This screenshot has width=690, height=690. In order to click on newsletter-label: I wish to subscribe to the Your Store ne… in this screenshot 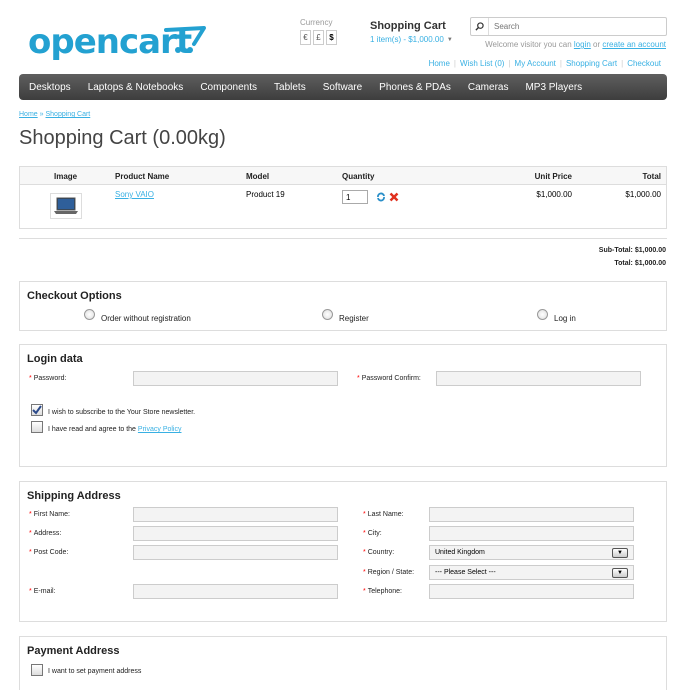, I will do `click(122, 412)`.